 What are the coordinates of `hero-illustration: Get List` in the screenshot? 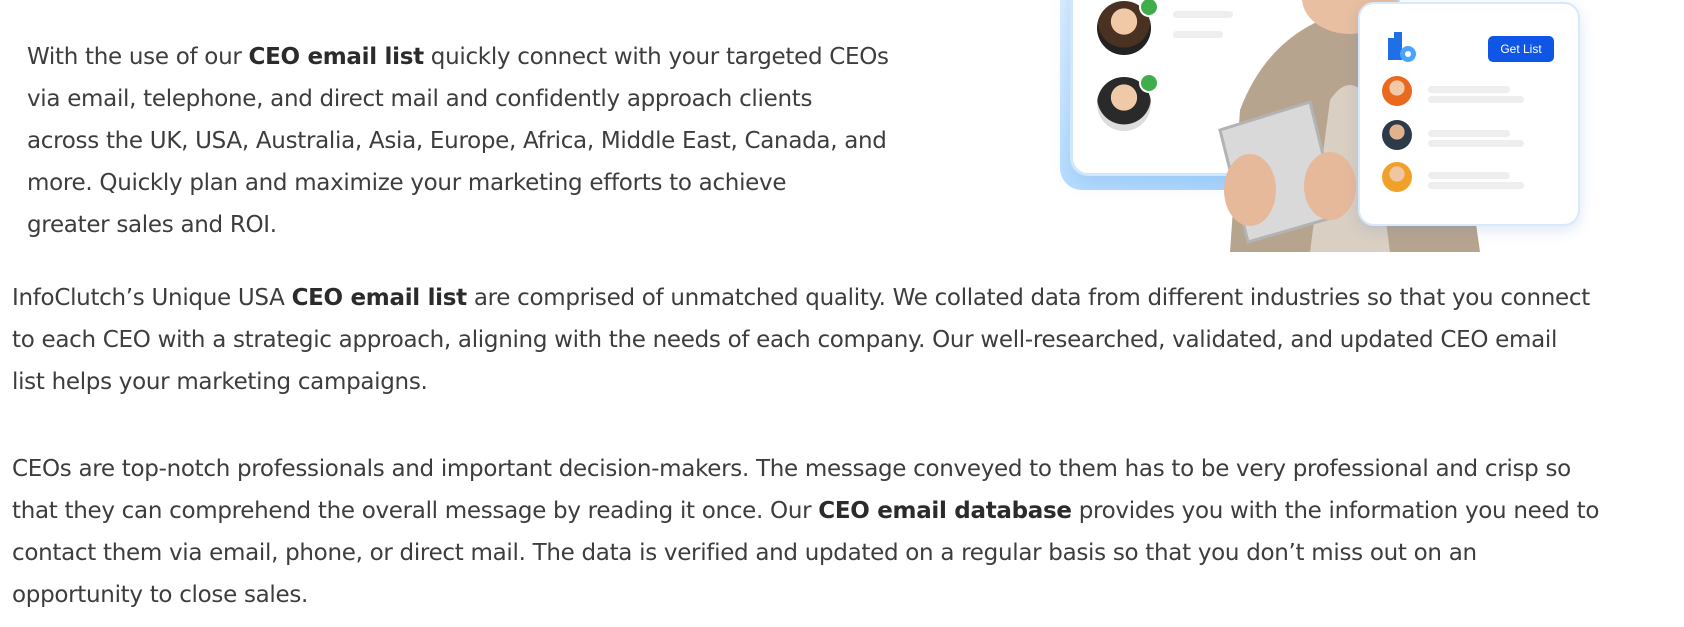 It's located at (1320, 126).